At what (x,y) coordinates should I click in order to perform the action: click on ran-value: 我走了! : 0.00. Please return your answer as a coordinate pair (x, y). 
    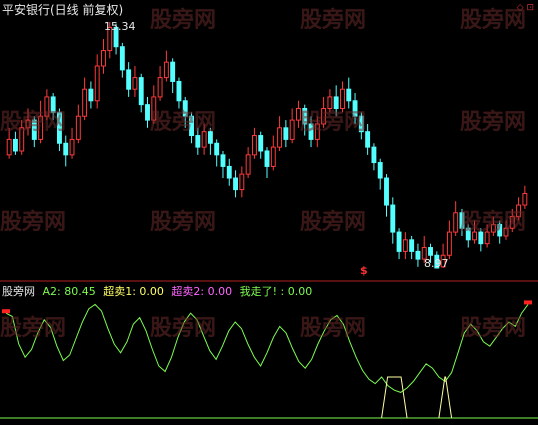
    Looking at the image, I should click on (276, 291).